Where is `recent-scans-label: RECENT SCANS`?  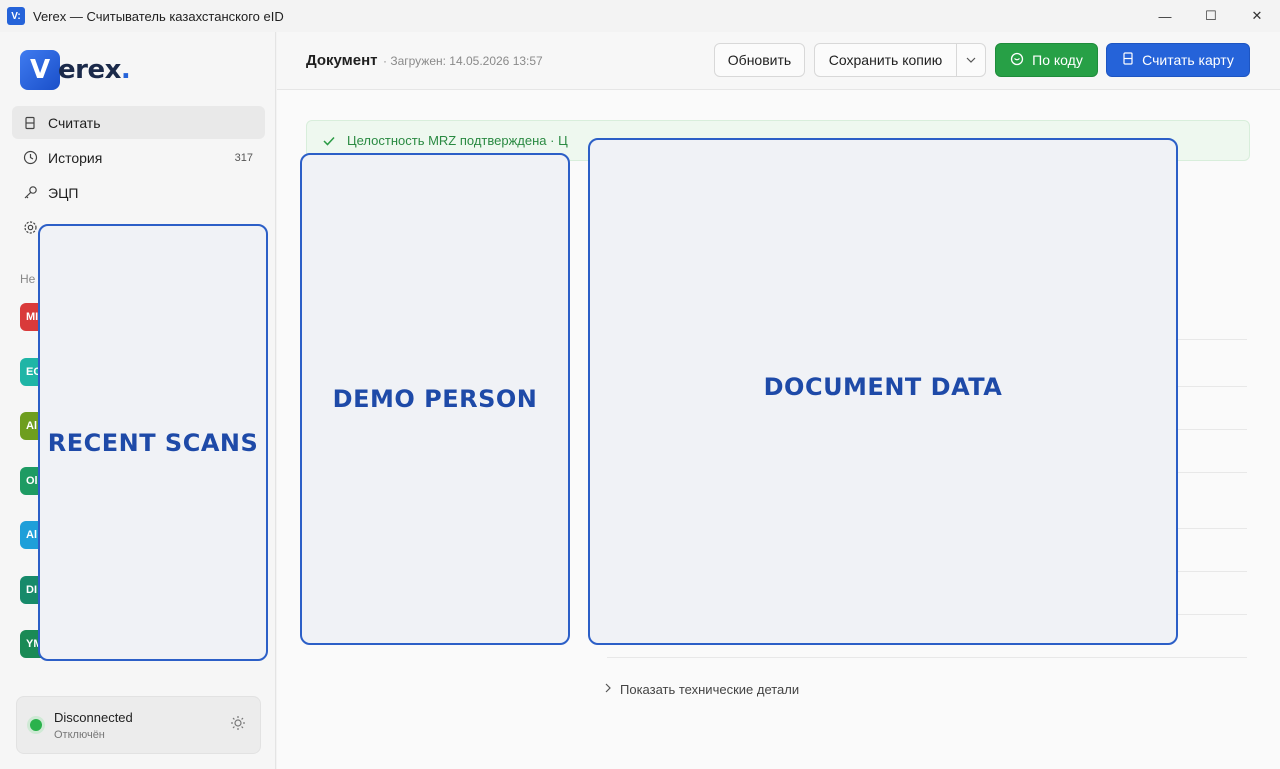
recent-scans-label: RECENT SCANS is located at coordinates (153, 442).